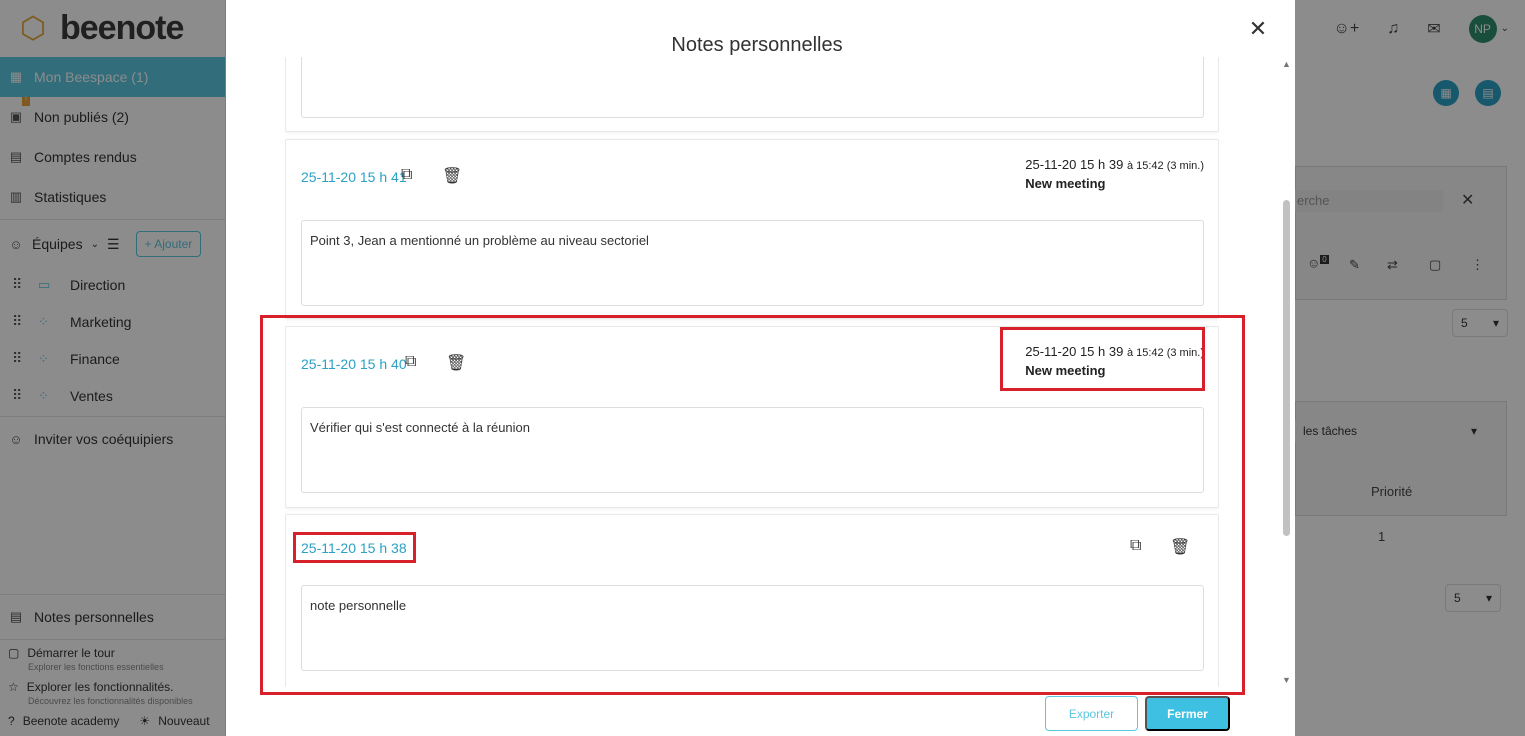  What do you see at coordinates (354, 548) in the screenshot?
I see `note-date: 25-11-20 15 h 38` at bounding box center [354, 548].